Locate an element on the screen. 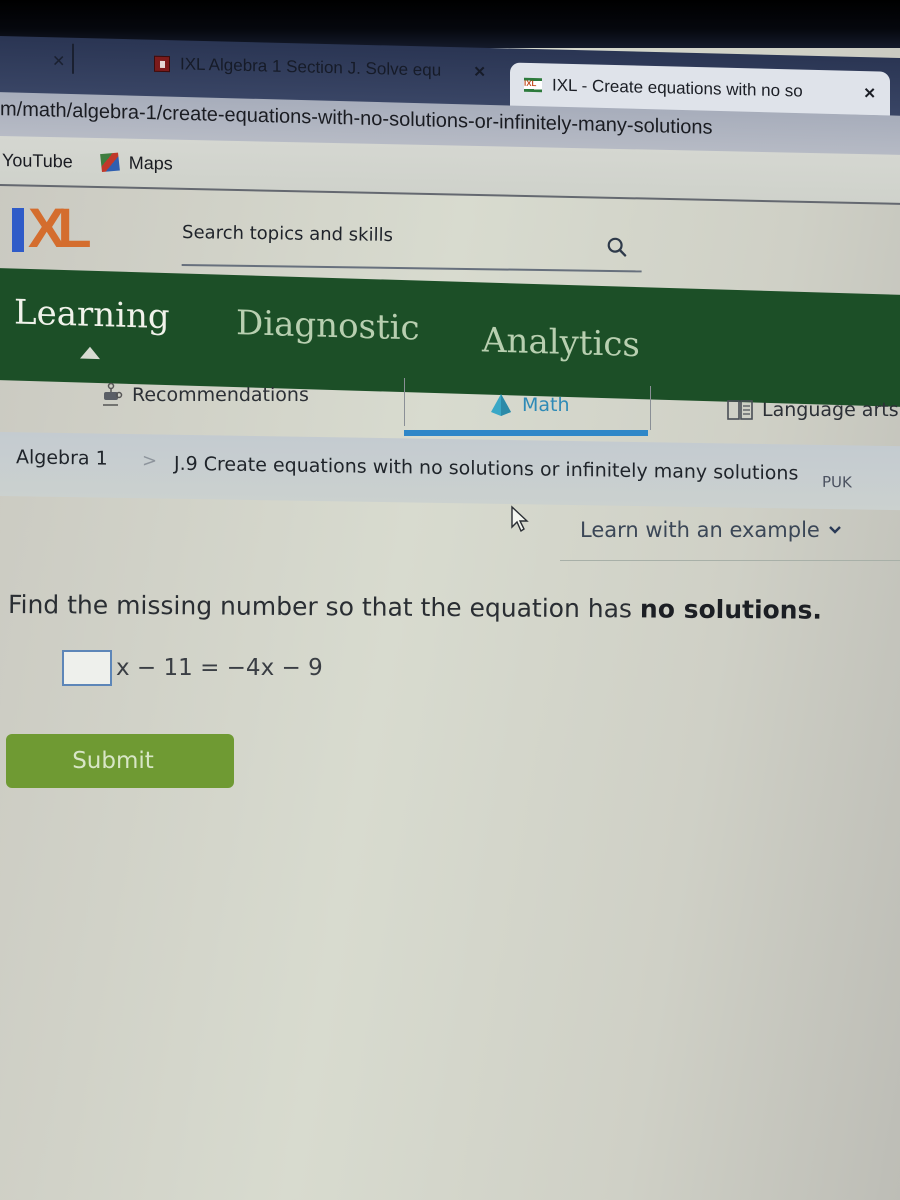 This screenshot has width=900, height=1200. logo-i-bar is located at coordinates (18, 230).